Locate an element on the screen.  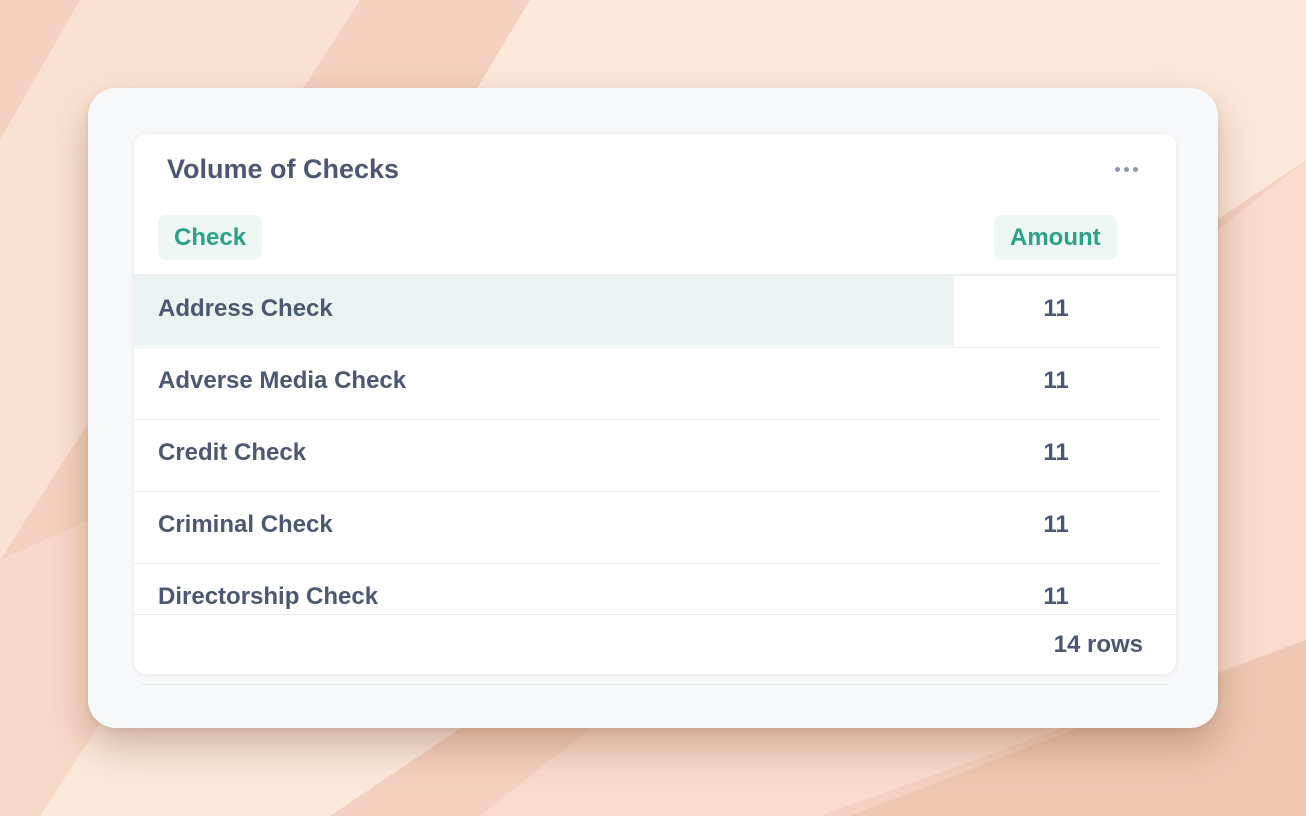
card-title: Volume of Checks is located at coordinates (283, 169).